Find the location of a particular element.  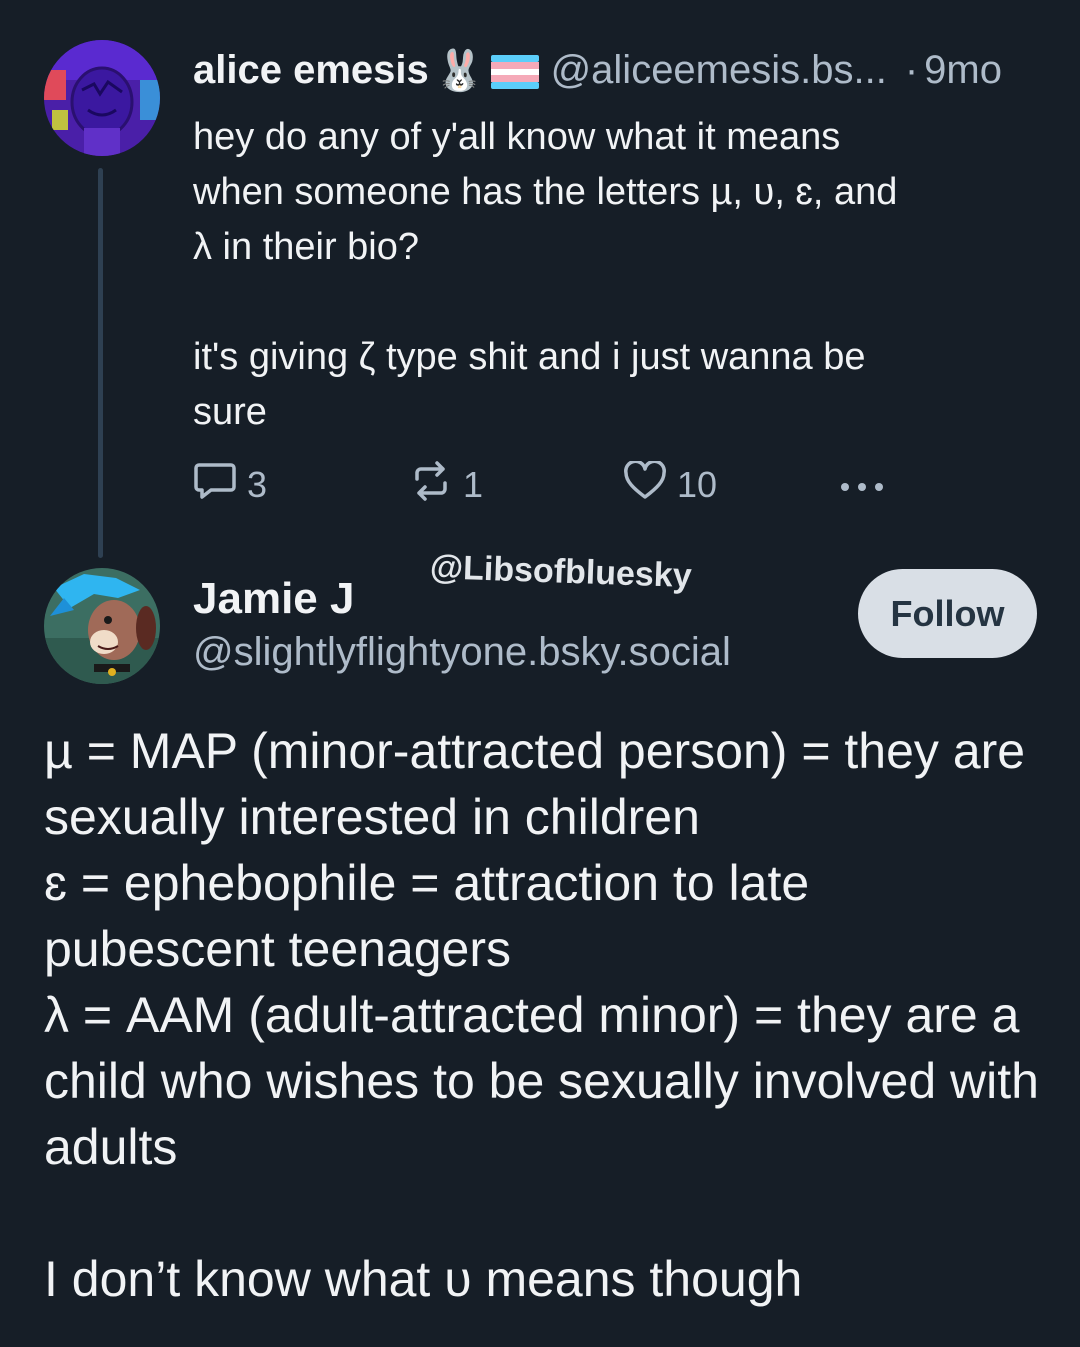

thread-line is located at coordinates (100, 363).